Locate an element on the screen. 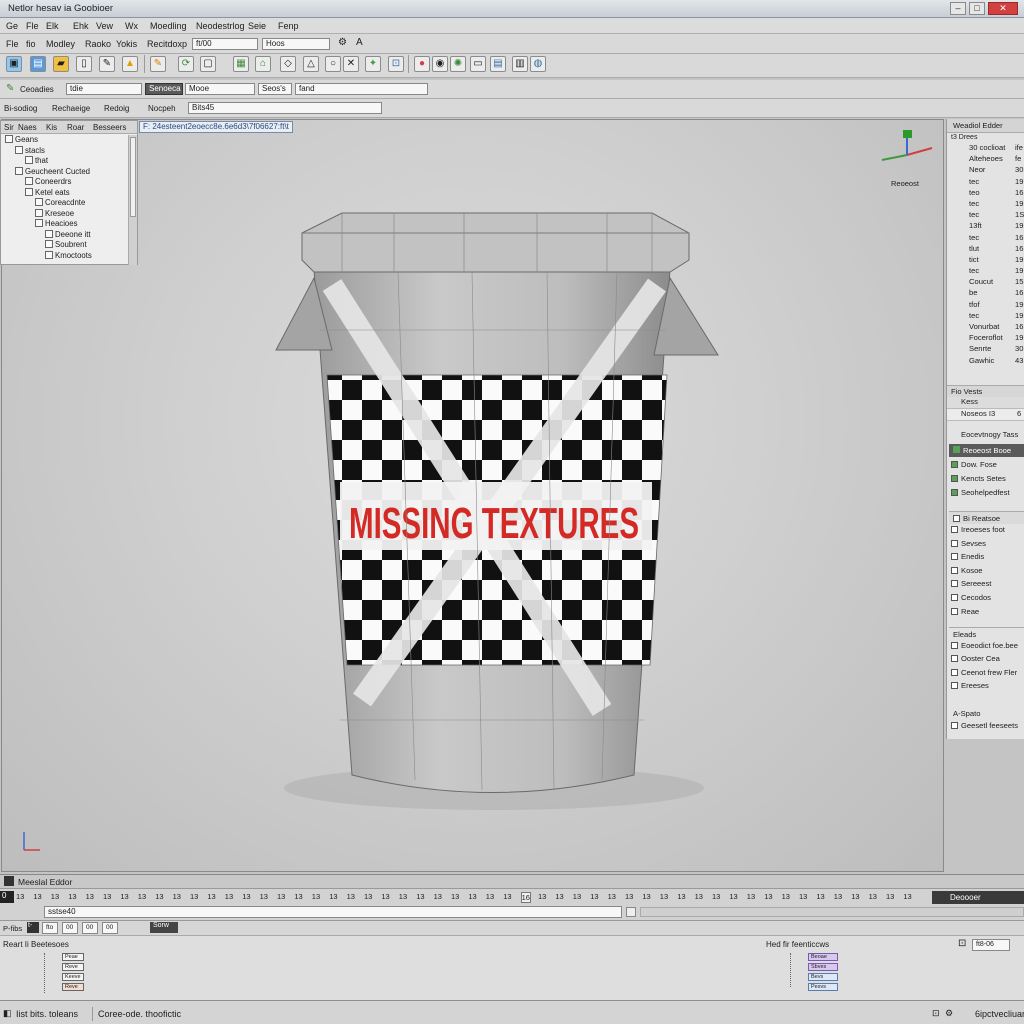  maximize-button: □ is located at coordinates (977, 8).